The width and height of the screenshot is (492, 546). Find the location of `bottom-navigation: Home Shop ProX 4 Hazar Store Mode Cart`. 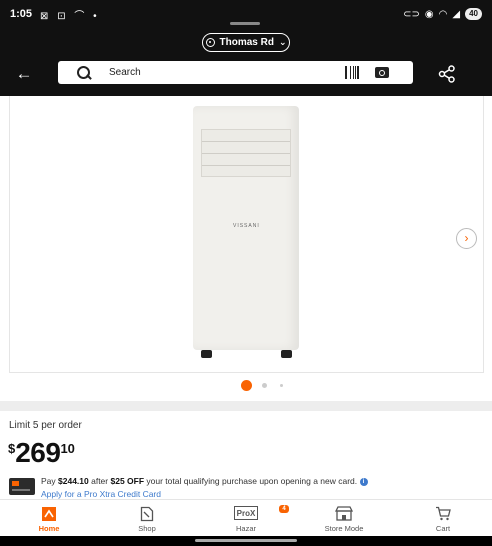

bottom-navigation: Home Shop ProX 4 Hazar Store Mode Cart is located at coordinates (246, 517).